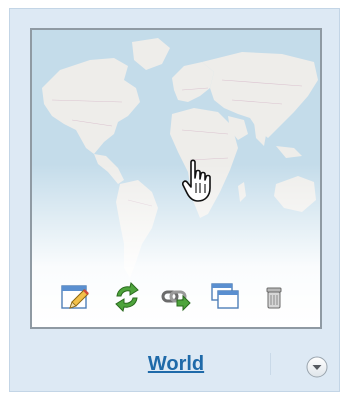  I want to click on map-toolbar, so click(180, 297).